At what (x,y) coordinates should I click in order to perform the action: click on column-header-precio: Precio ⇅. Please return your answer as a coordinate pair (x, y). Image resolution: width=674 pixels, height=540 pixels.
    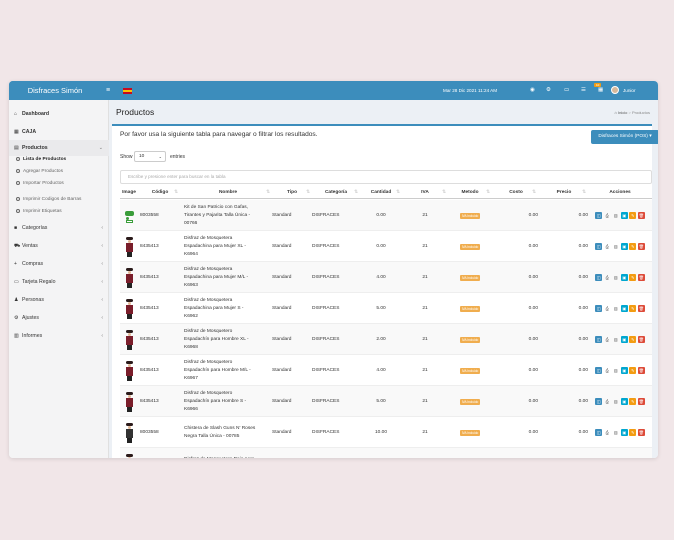
    Looking at the image, I should click on (564, 193).